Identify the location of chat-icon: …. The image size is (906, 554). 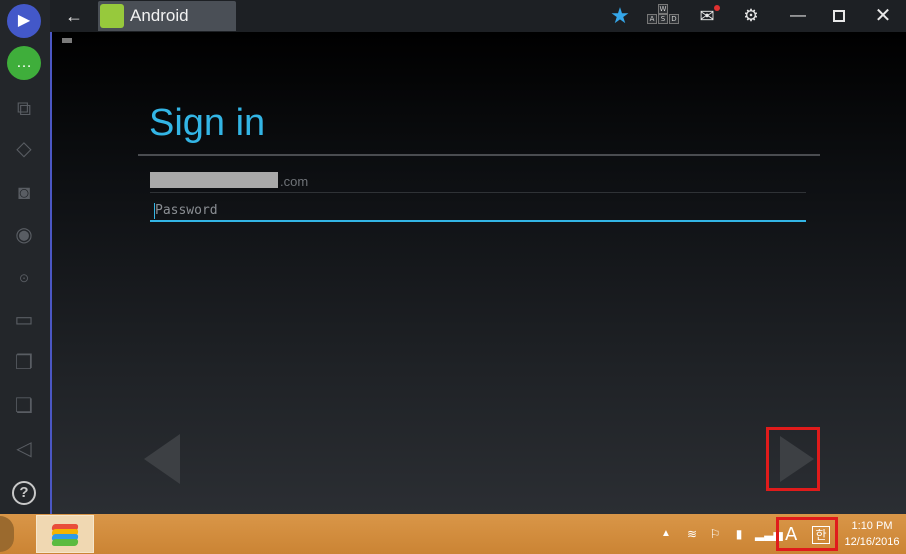
(24, 63).